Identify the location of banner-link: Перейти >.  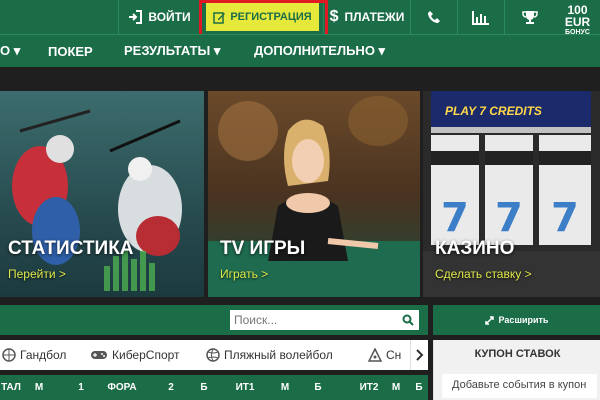
(37, 274).